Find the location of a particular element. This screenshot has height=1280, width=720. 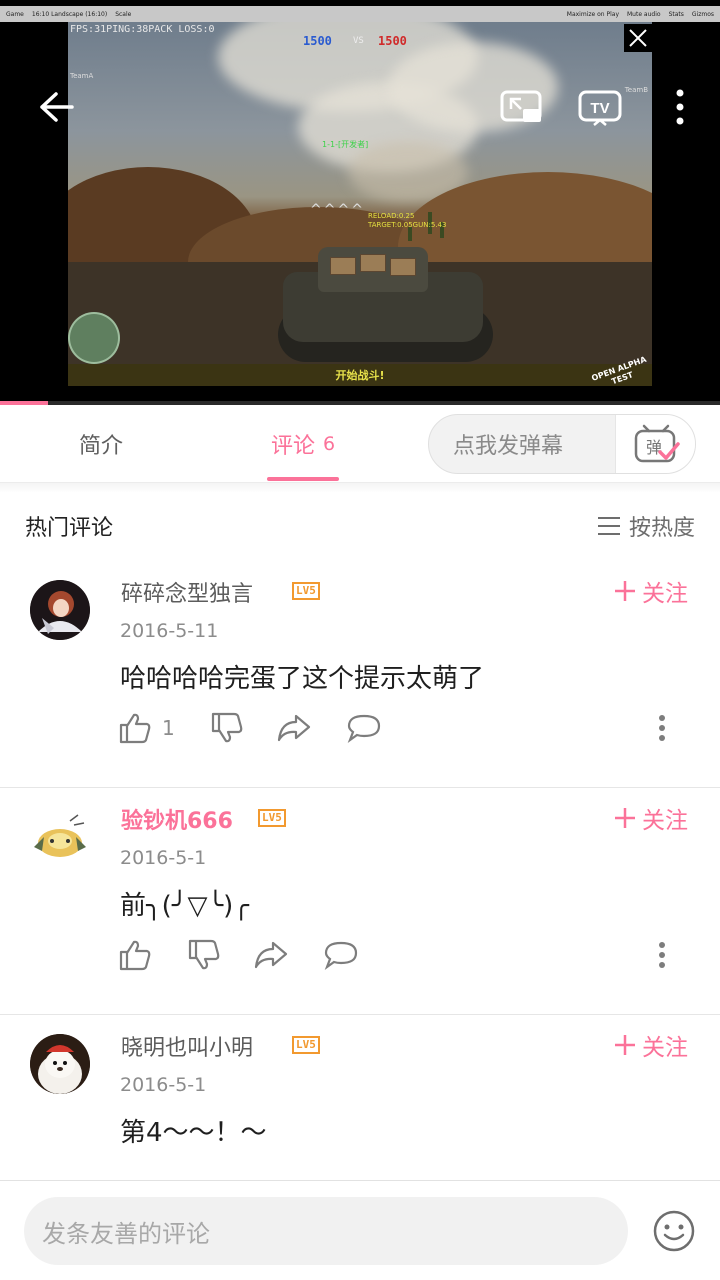

editor-maximize: Maximize on Play is located at coordinates (592, 14).